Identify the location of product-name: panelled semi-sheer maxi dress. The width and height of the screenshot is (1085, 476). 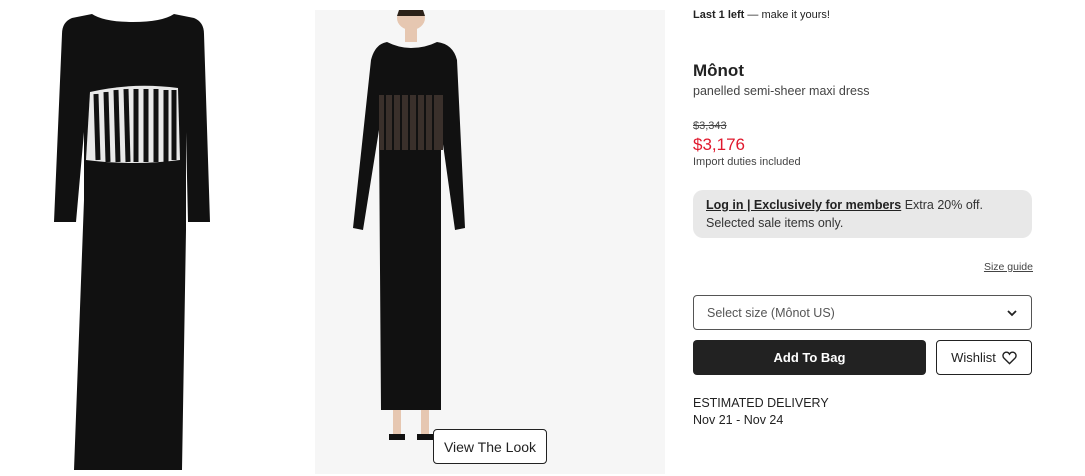
(781, 91).